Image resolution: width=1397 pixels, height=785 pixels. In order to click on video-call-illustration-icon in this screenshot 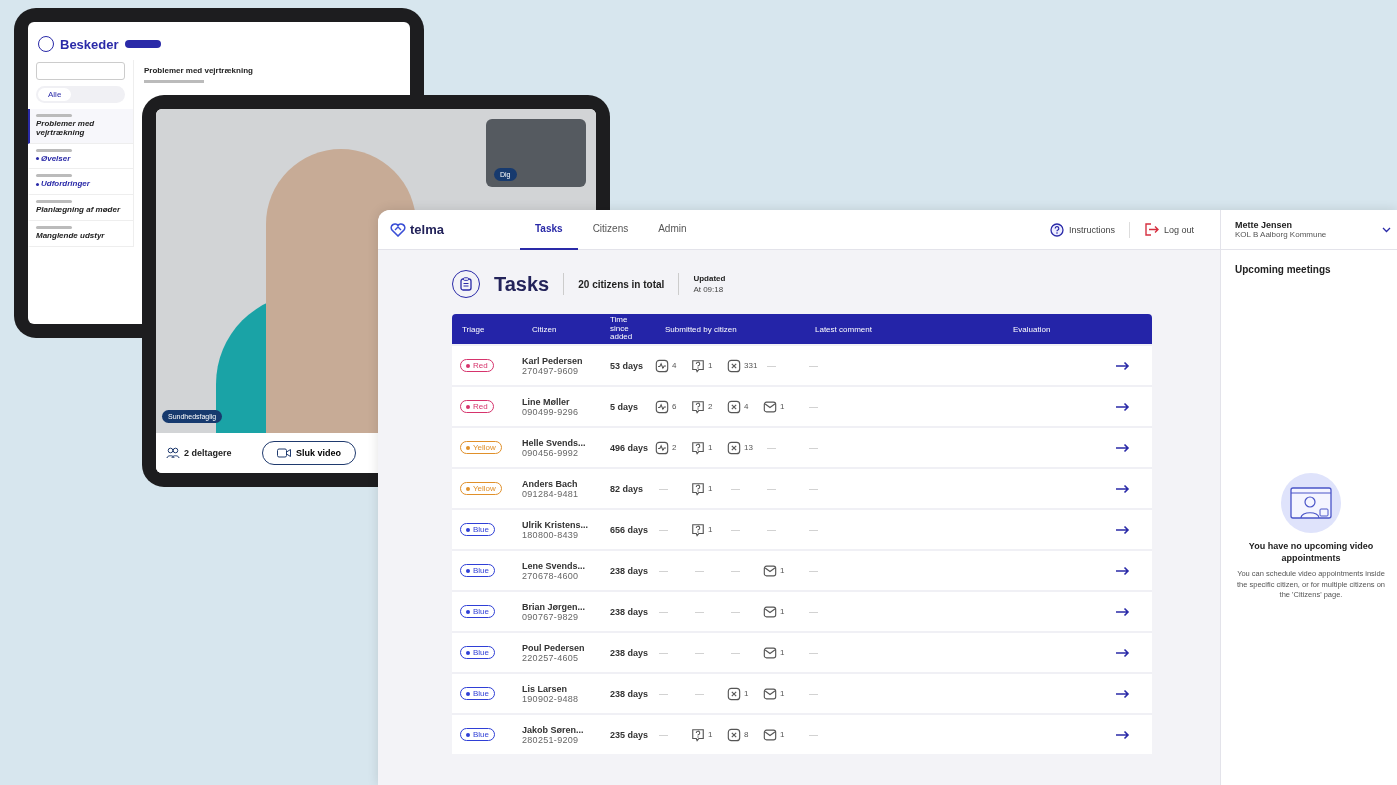, I will do `click(1311, 503)`.